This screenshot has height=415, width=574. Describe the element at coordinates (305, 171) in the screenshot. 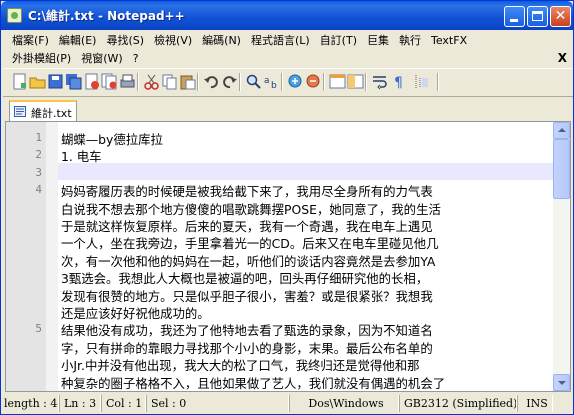

I see `current-line-highlight` at that location.